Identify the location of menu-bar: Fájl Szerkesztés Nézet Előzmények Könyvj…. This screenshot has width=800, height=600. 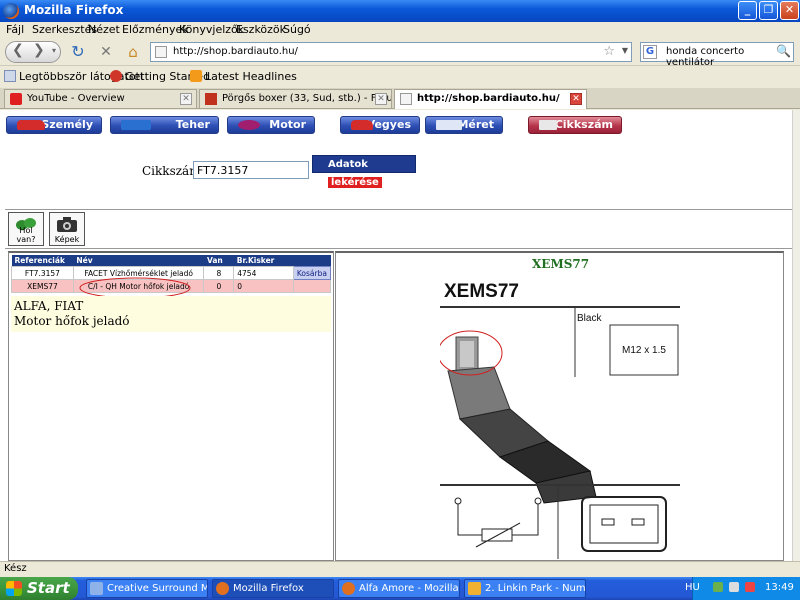
(400, 30).